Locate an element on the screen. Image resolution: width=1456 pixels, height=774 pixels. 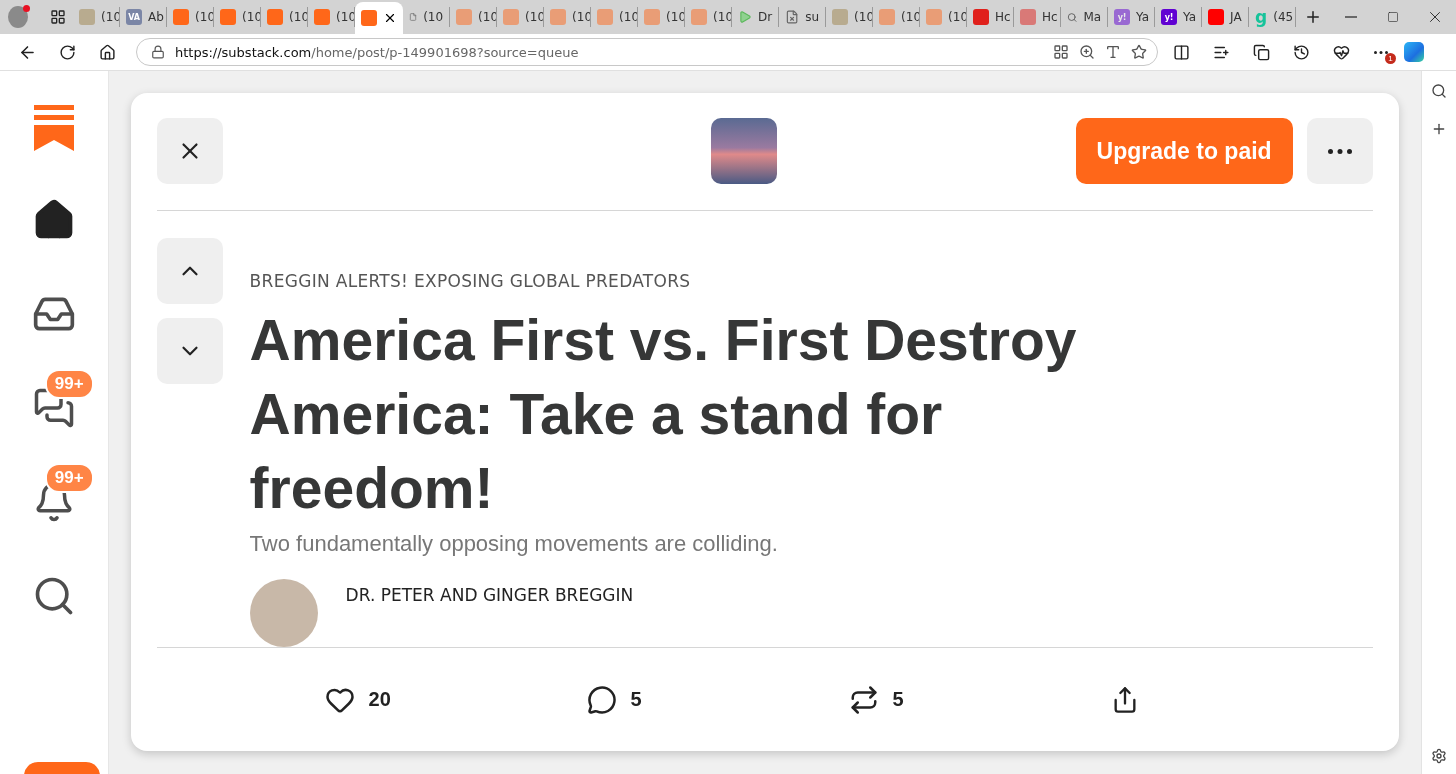
profile-avatar is located at coordinates (18, 17).